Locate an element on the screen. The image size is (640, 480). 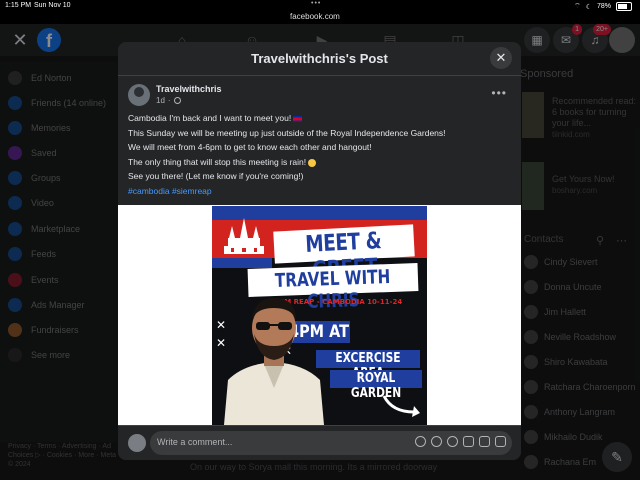
author-avatar is located at coordinates (139, 95).